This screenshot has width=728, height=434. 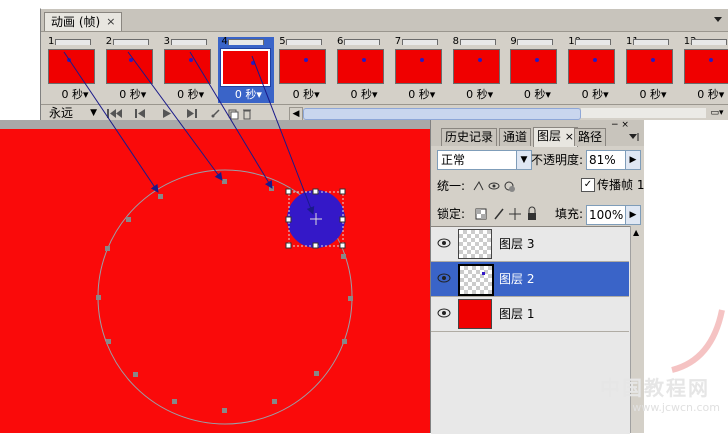 What do you see at coordinates (633, 215) in the screenshot?
I see `fill-slider-icon: ▶` at bounding box center [633, 215].